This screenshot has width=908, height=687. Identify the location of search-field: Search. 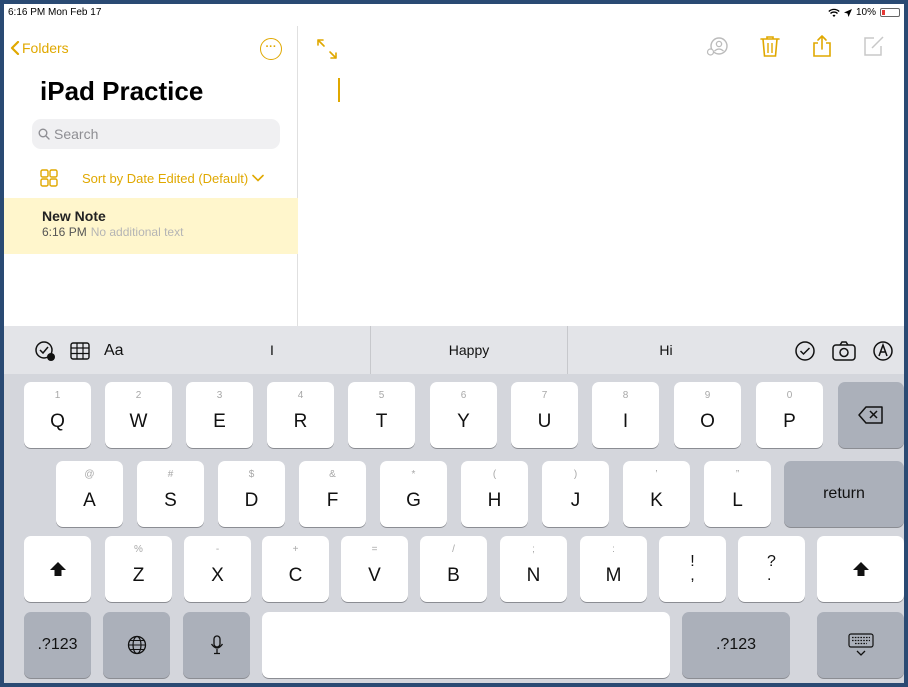
(156, 134).